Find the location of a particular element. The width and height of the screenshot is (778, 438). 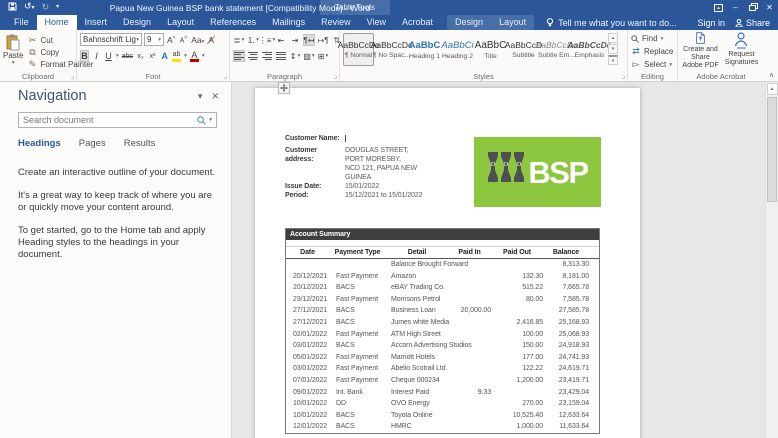

cell-detail: Morrisons Petrol is located at coordinates (417, 300).